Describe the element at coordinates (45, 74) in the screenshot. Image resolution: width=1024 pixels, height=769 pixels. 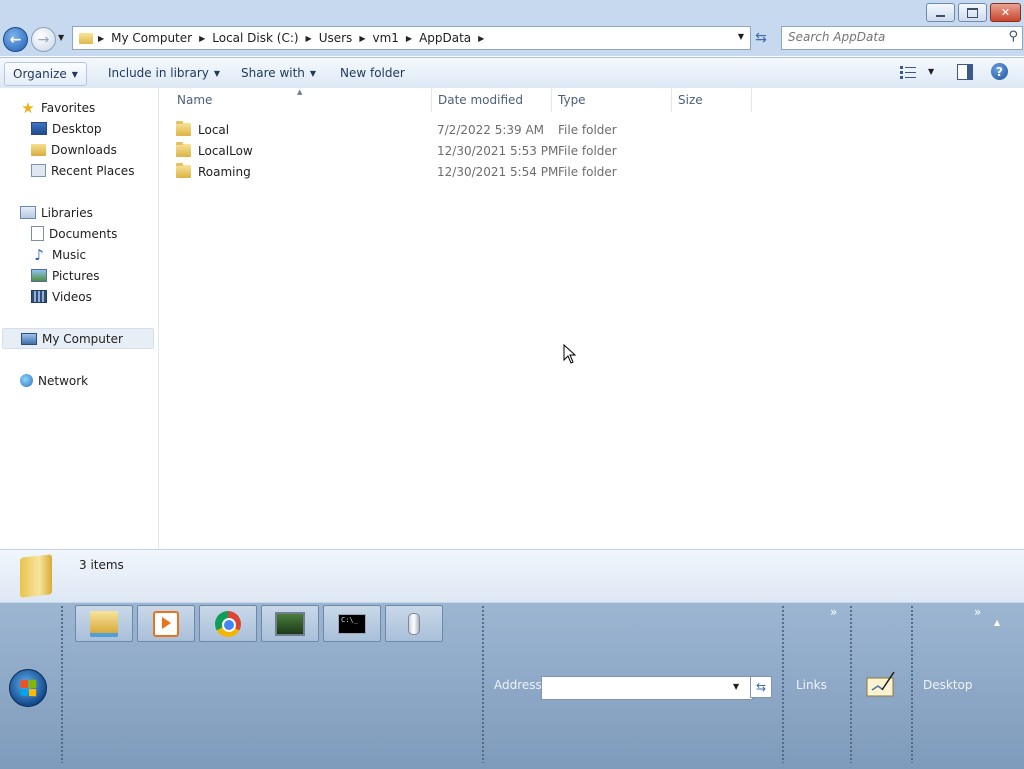
I see `organize-button: Organize ▼` at that location.